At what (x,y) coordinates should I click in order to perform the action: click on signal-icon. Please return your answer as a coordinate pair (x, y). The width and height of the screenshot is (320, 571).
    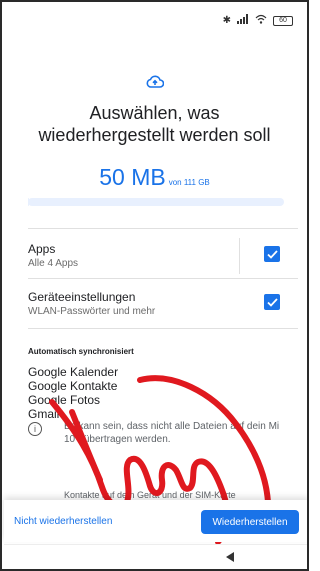
    Looking at the image, I should click on (243, 20).